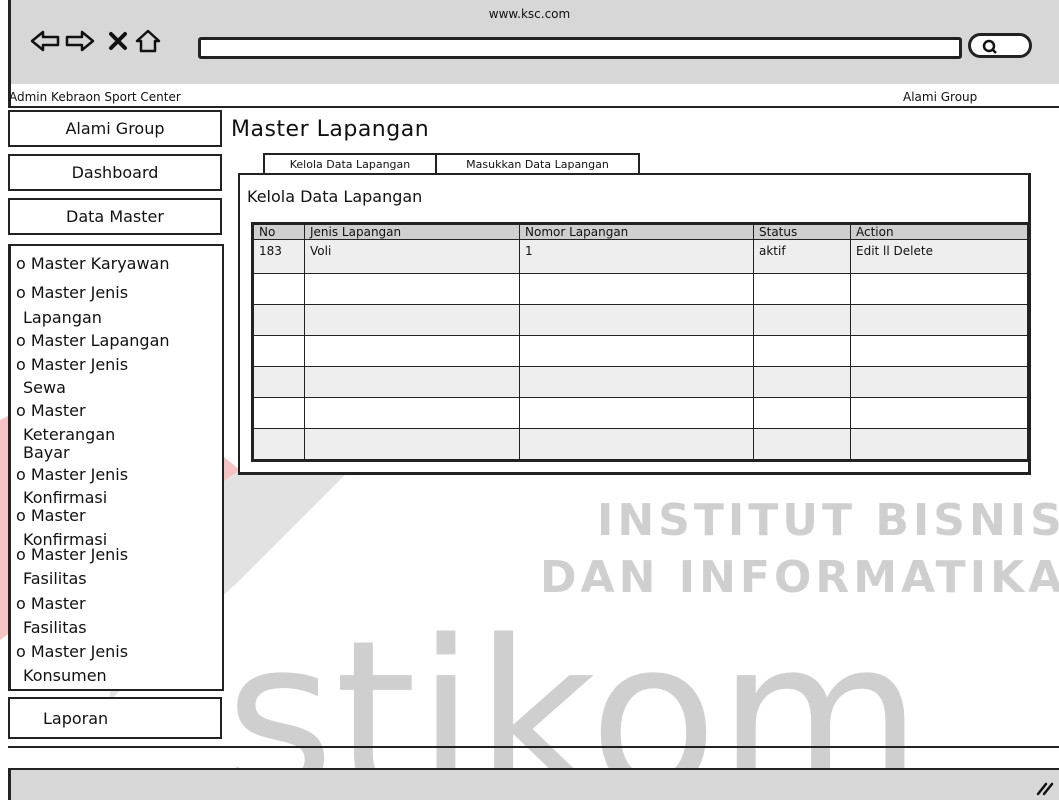 The width and height of the screenshot is (1059, 800). What do you see at coordinates (118, 293) in the screenshot?
I see `sidebar-item-master-jenis-lapangan: o Master Jenis` at bounding box center [118, 293].